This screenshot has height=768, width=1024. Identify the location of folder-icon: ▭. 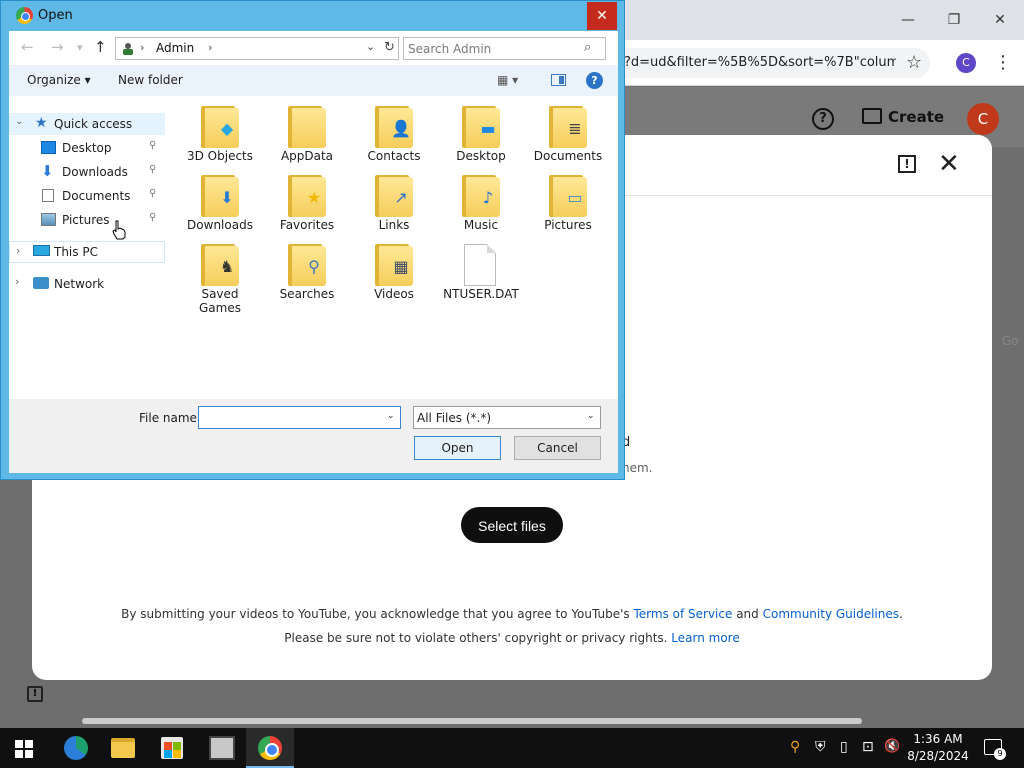
(568, 196).